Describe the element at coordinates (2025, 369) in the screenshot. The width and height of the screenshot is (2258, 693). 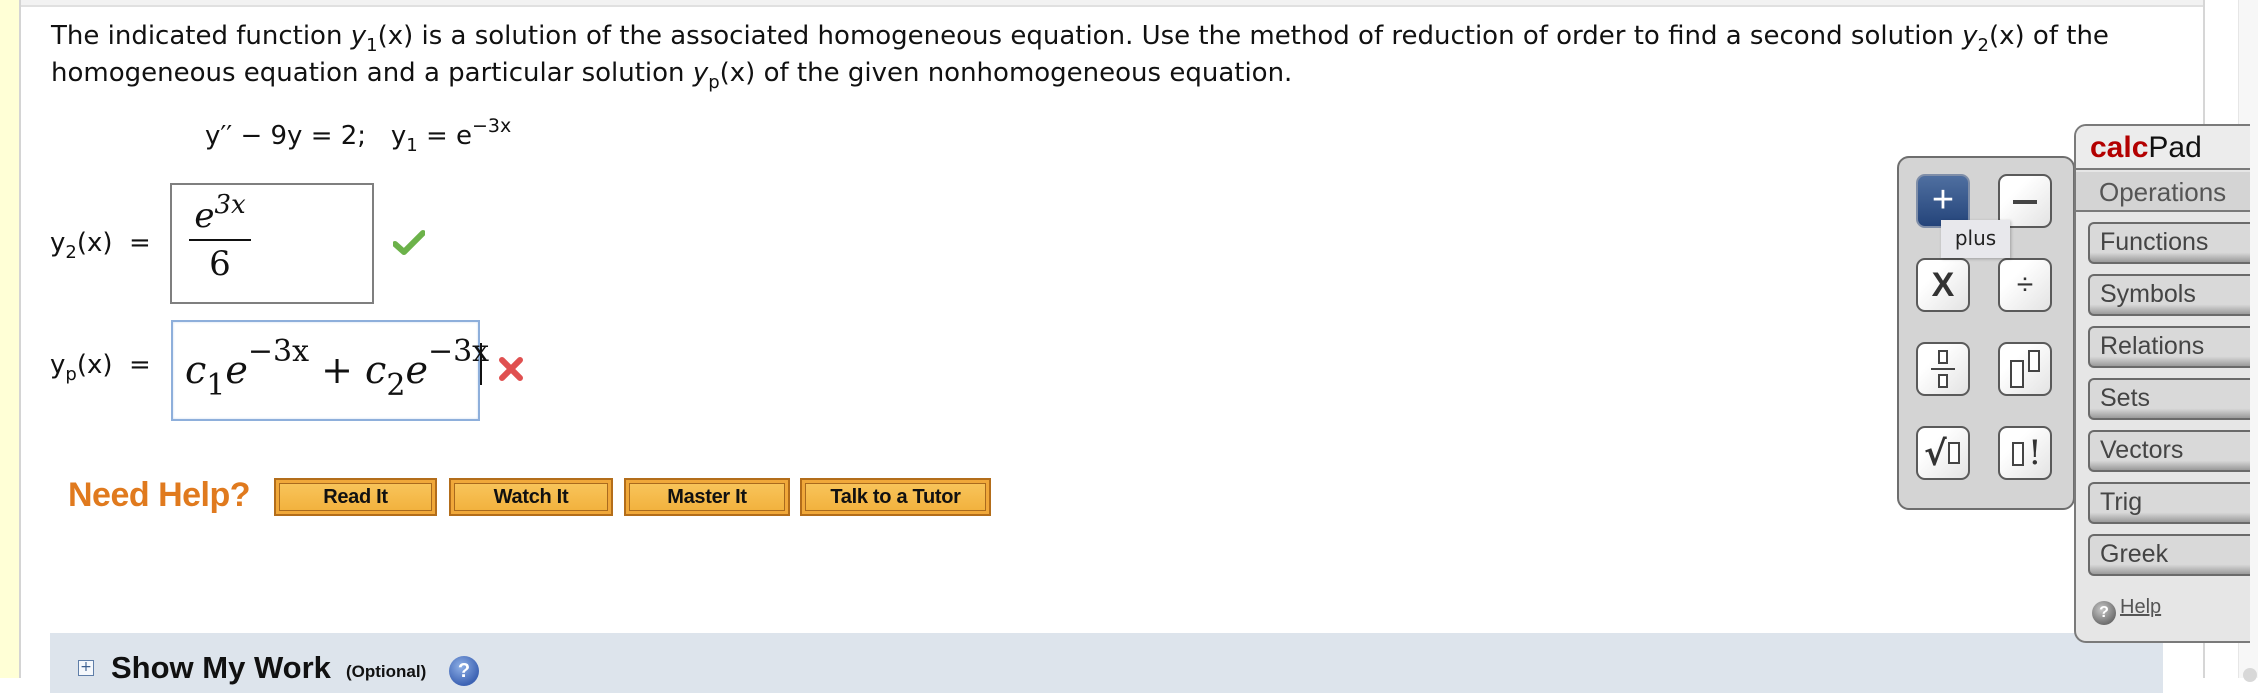
I see `exponent-key` at that location.